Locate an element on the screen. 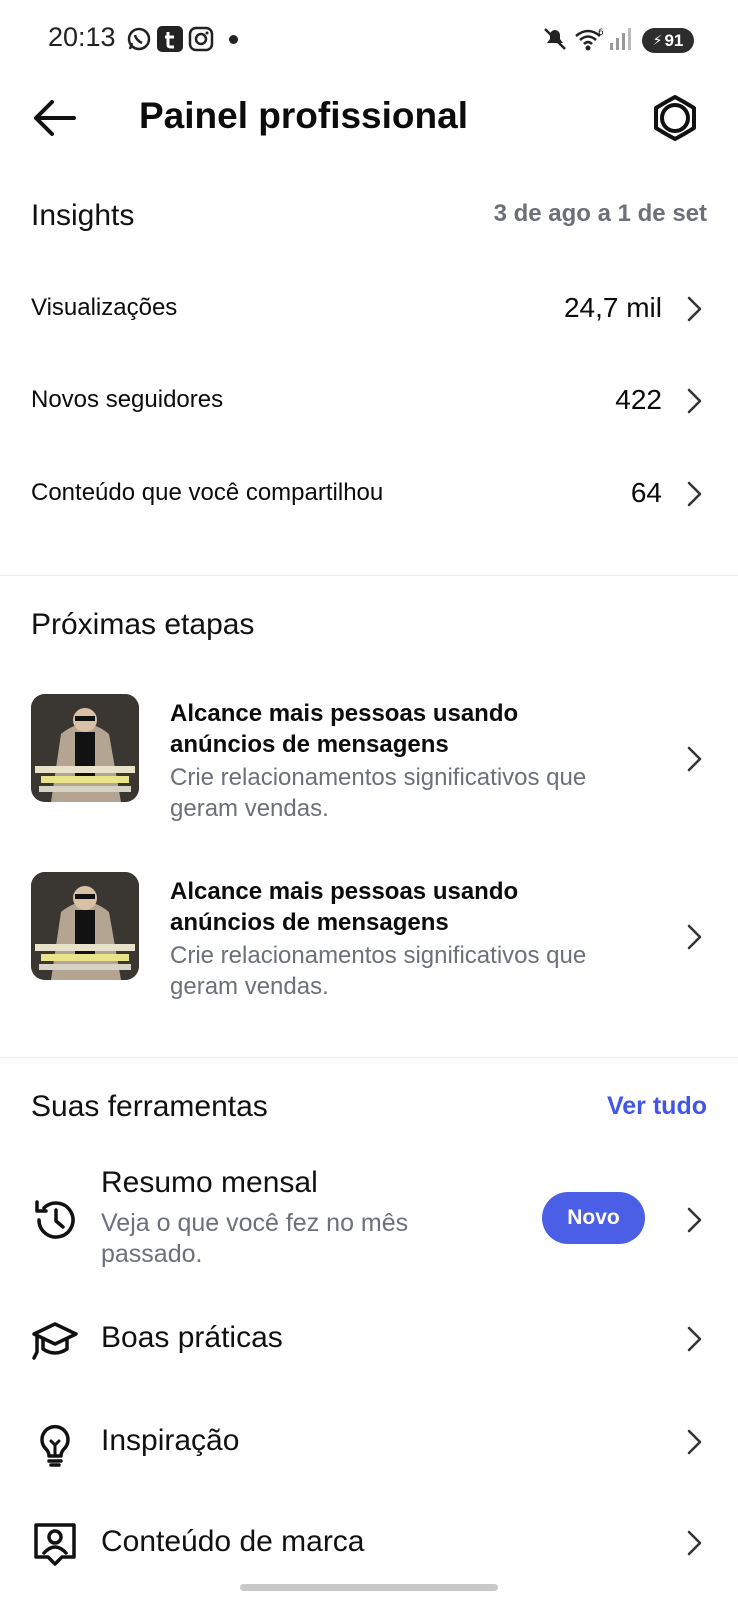 This screenshot has width=738, height=1600. metric-value: 24,7 mil is located at coordinates (612, 307).